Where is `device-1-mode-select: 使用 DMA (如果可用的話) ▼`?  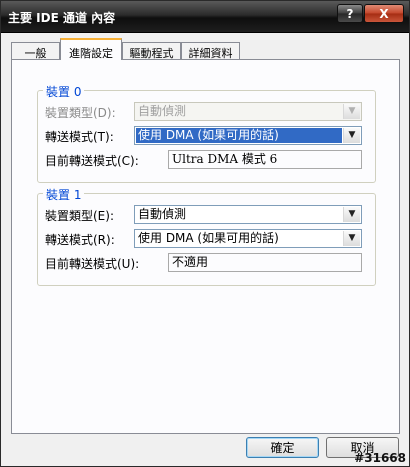
device-1-mode-select: 使用 DMA (如果可用的話) ▼ is located at coordinates (248, 238).